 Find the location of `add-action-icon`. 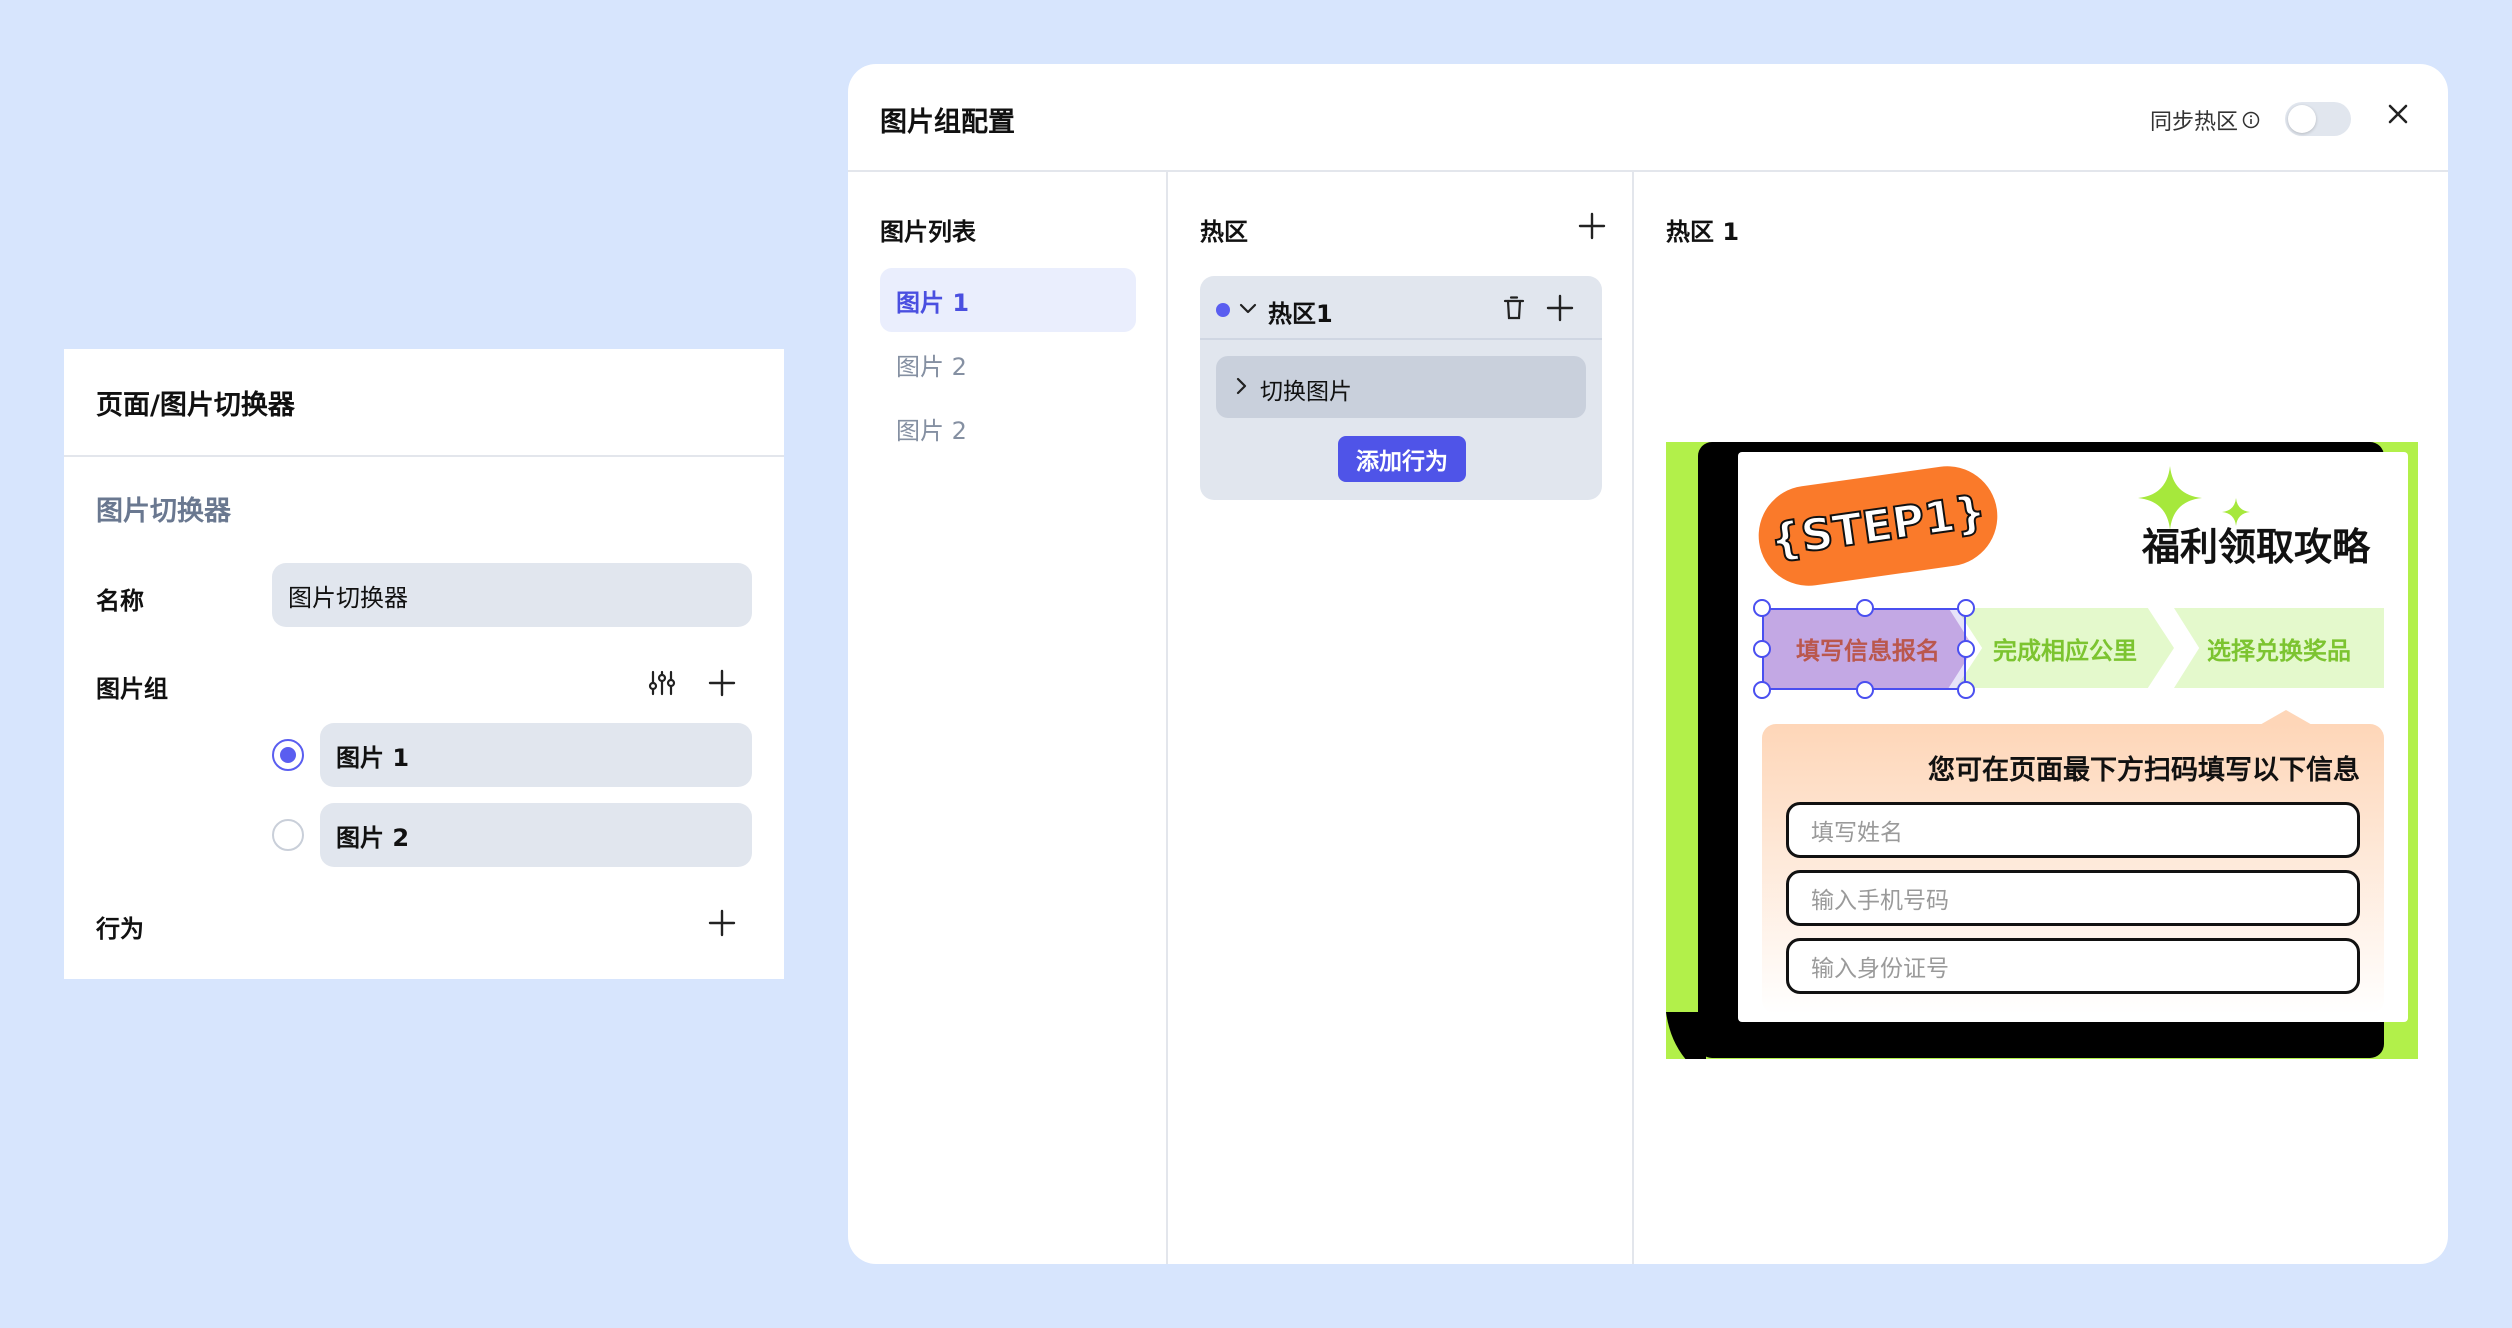

add-action-icon is located at coordinates (1560, 308).